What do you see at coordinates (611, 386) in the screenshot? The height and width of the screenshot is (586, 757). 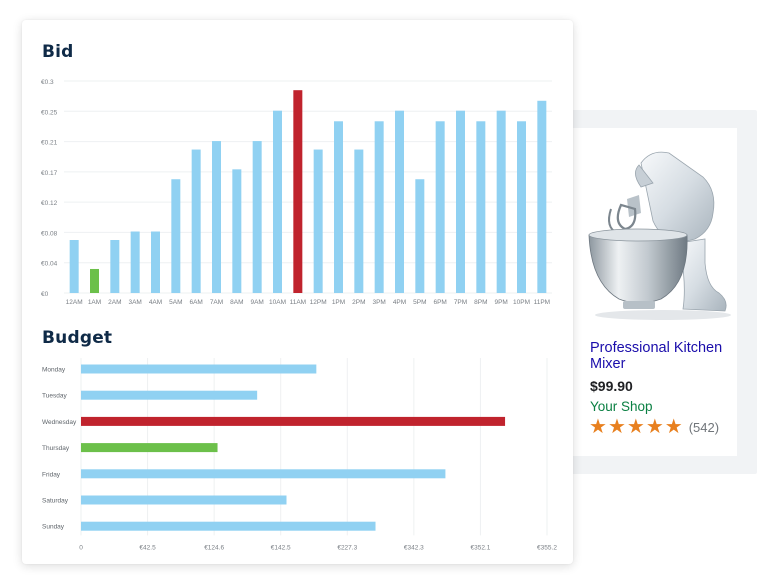 I see `product-price: $99.90` at bounding box center [611, 386].